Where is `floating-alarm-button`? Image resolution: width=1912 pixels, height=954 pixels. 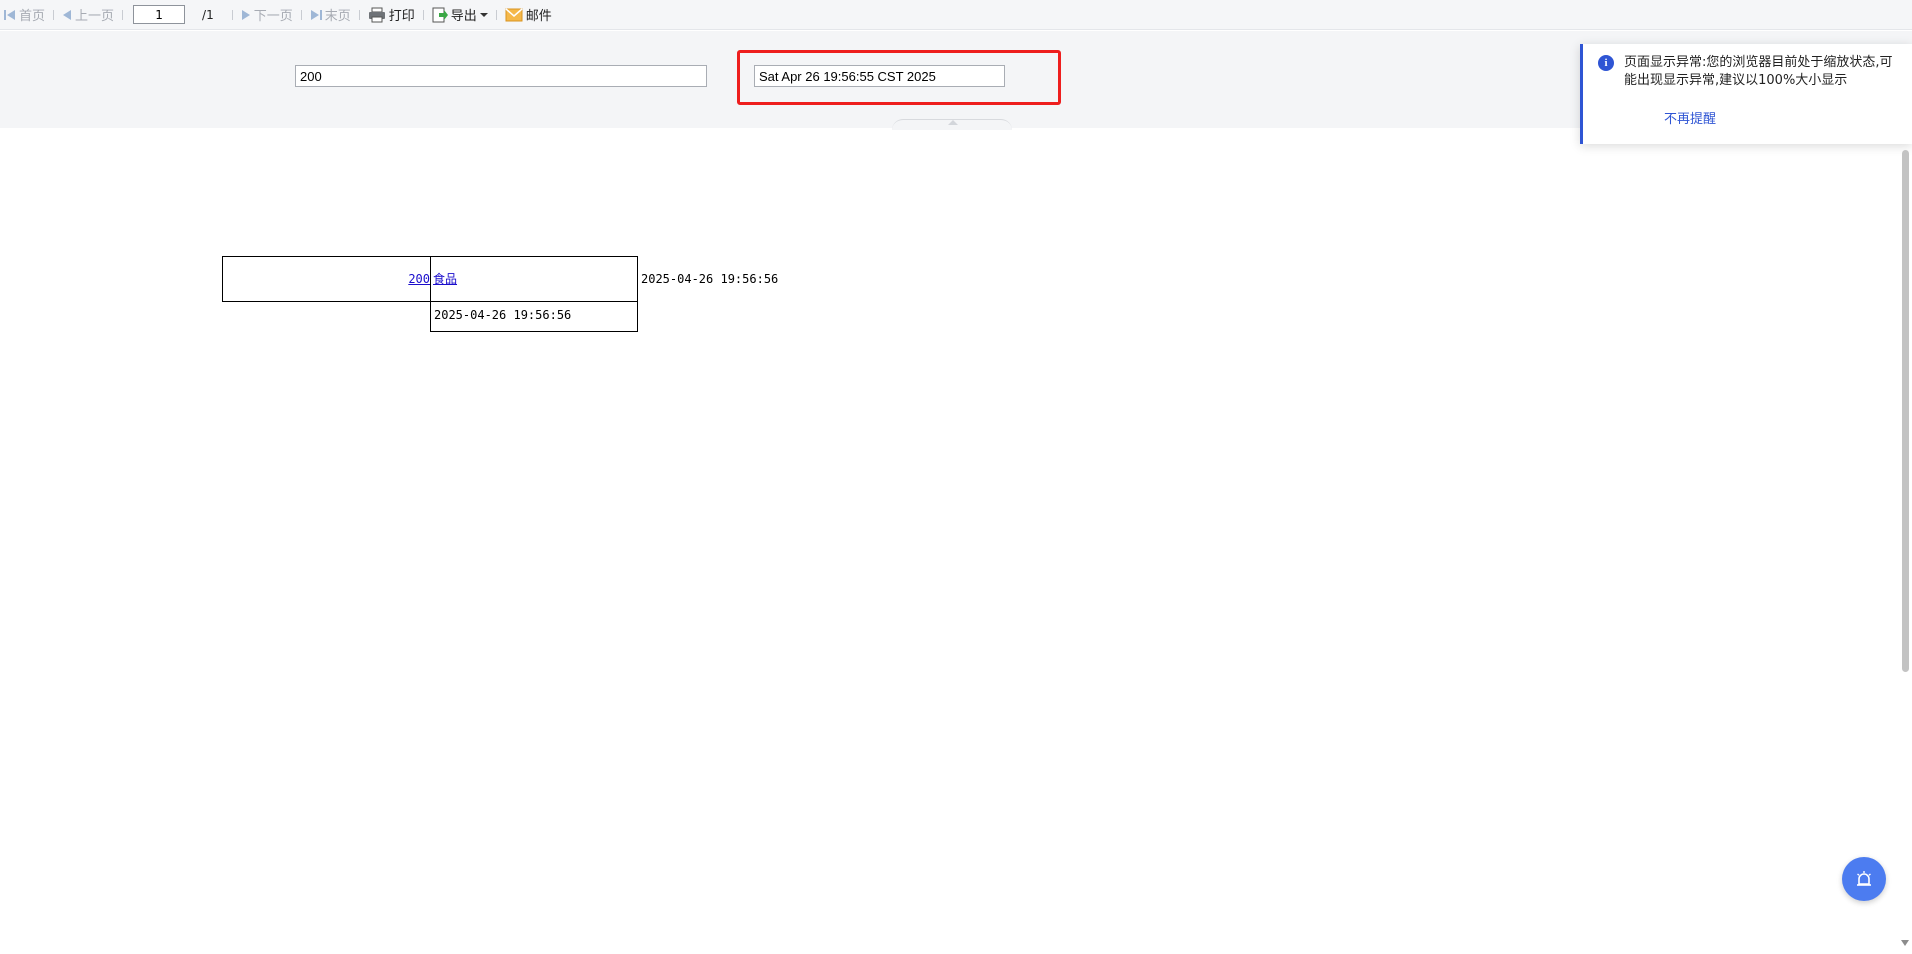 floating-alarm-button is located at coordinates (1864, 879).